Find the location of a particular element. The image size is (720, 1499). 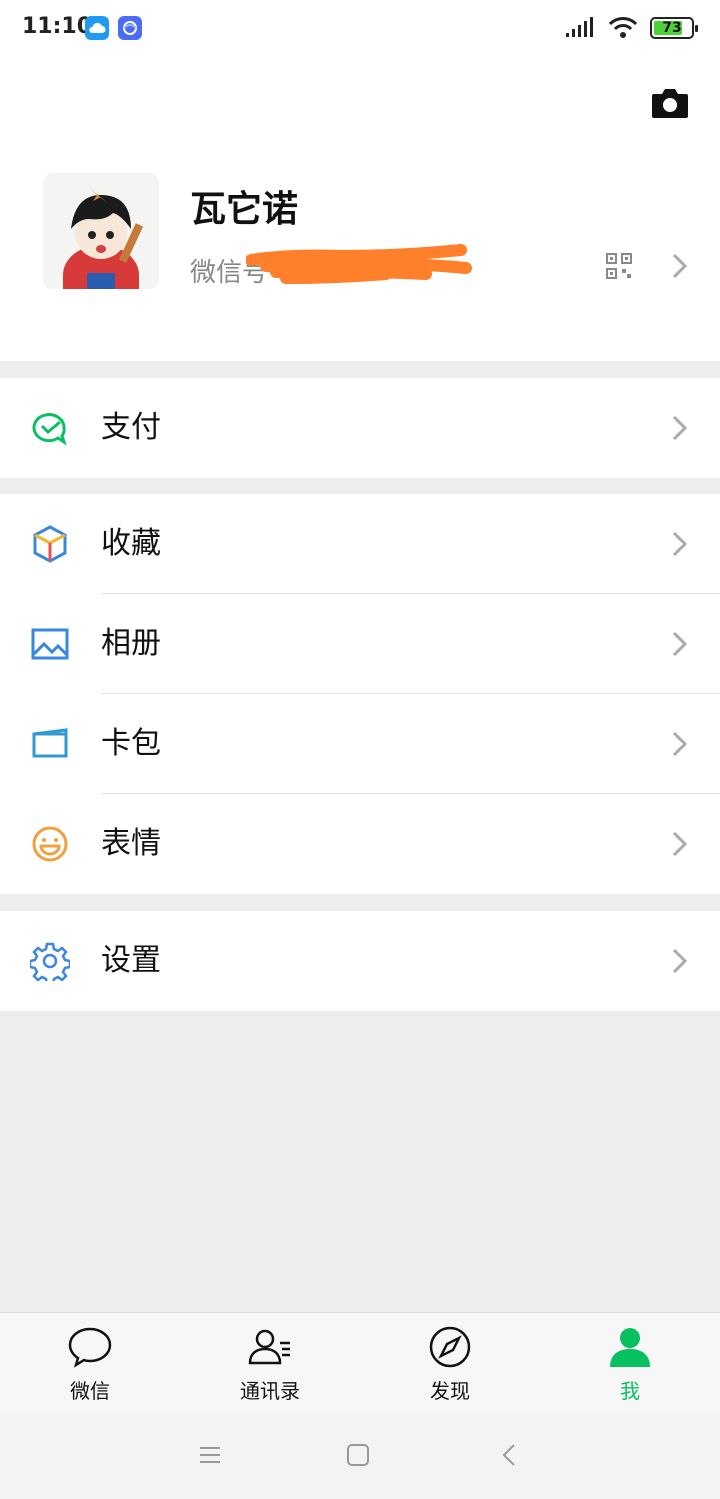

tab-bar: 微信 通讯录 发现 我 is located at coordinates (360, 1362).